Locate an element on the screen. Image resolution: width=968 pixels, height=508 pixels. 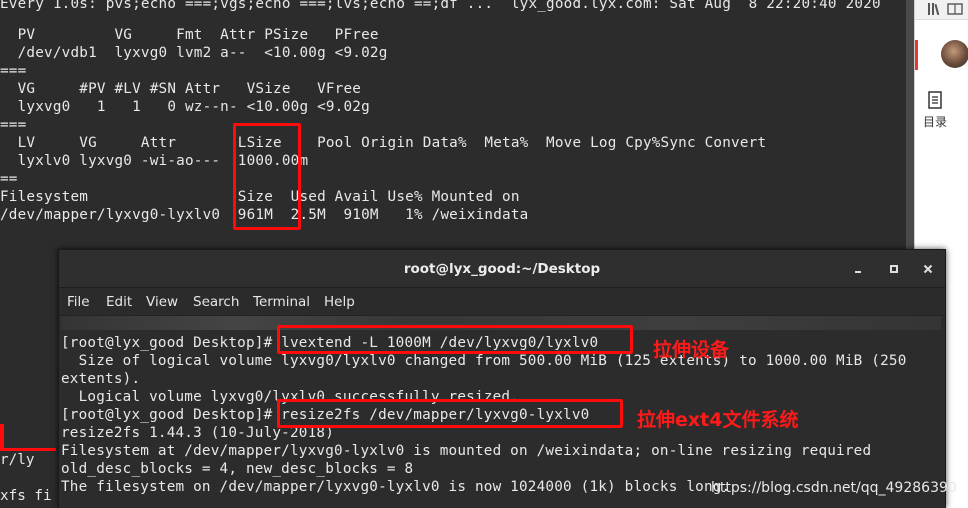
menu-file: File is located at coordinates (78, 302).